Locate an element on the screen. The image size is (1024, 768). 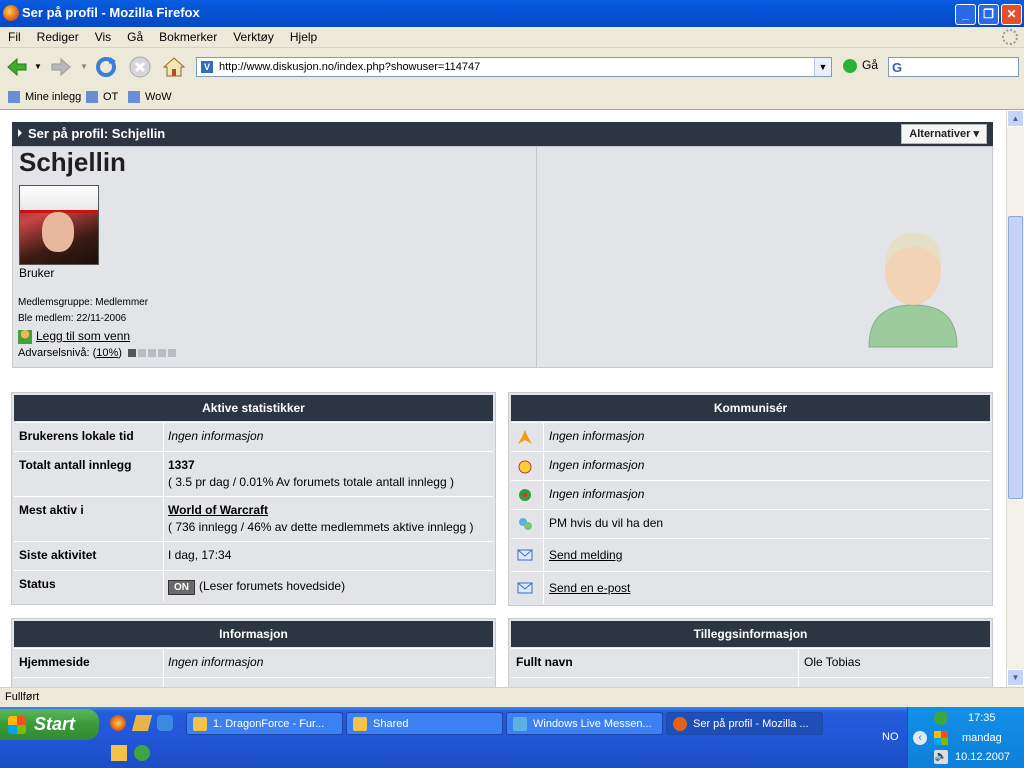
contact-value: Ingen informasjon is located at coordinates (597, 465).